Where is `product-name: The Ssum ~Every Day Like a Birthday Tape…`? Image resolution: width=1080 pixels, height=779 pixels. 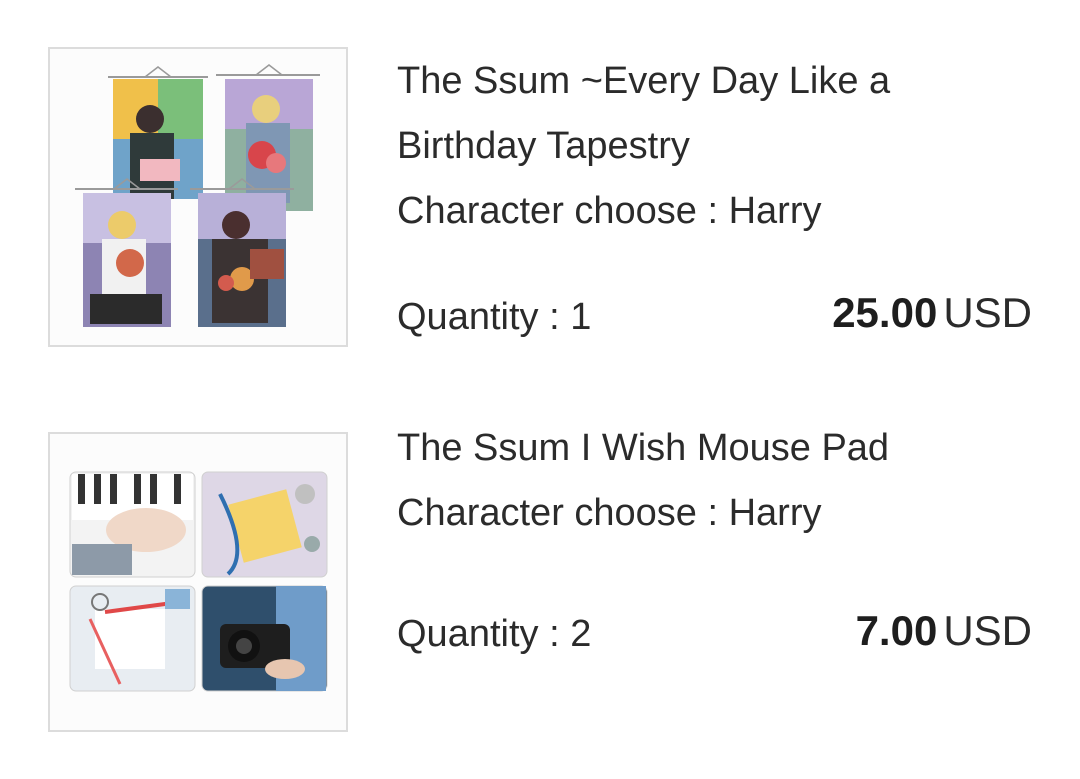
product-name: The Ssum ~Every Day Like a Birthday Tape… is located at coordinates (712, 114).